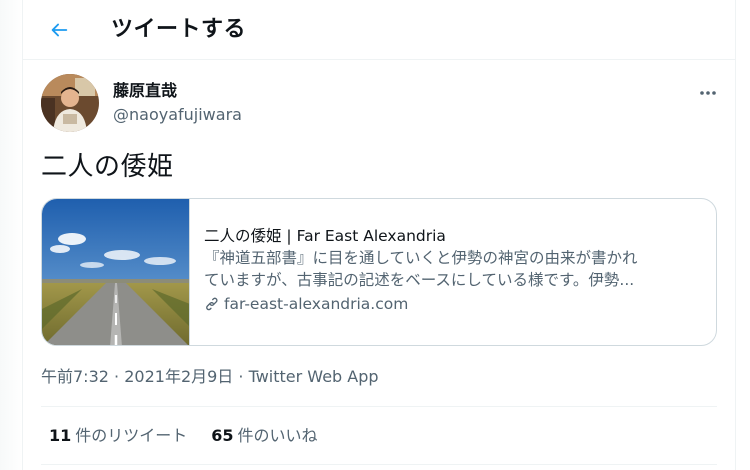 This screenshot has height=470, width=750. I want to click on more-options-button, so click(708, 93).